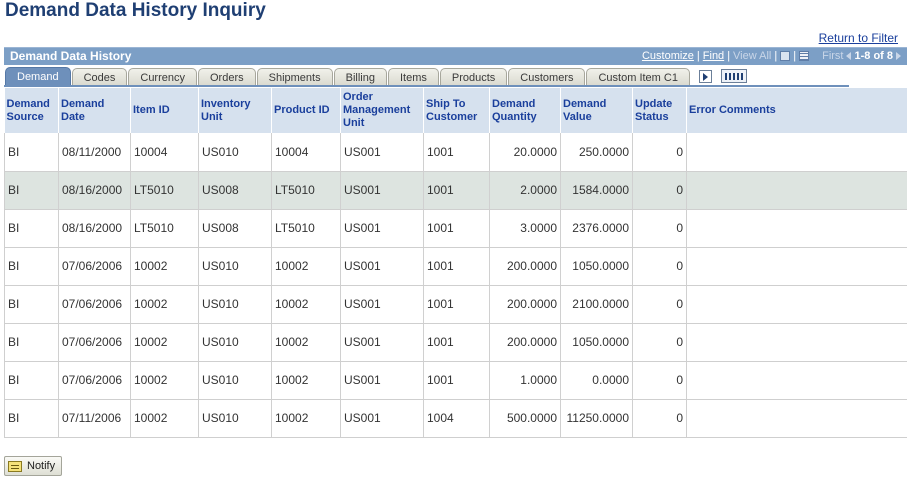 Image resolution: width=907 pixels, height=481 pixels. What do you see at coordinates (94, 418) in the screenshot?
I see `cell-demand-date: 07/11/2006` at bounding box center [94, 418].